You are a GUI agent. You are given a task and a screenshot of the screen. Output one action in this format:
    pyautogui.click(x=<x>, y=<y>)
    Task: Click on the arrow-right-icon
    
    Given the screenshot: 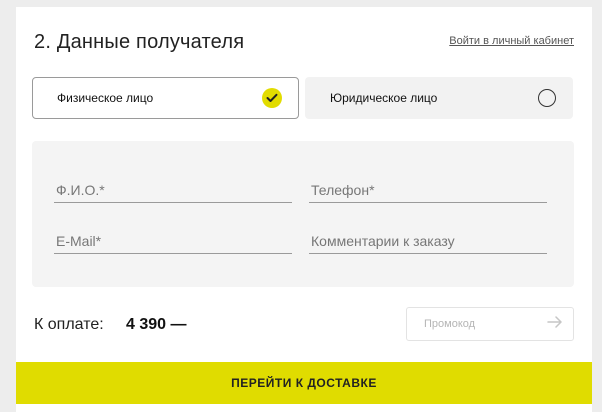 What is the action you would take?
    pyautogui.click(x=555, y=324)
    